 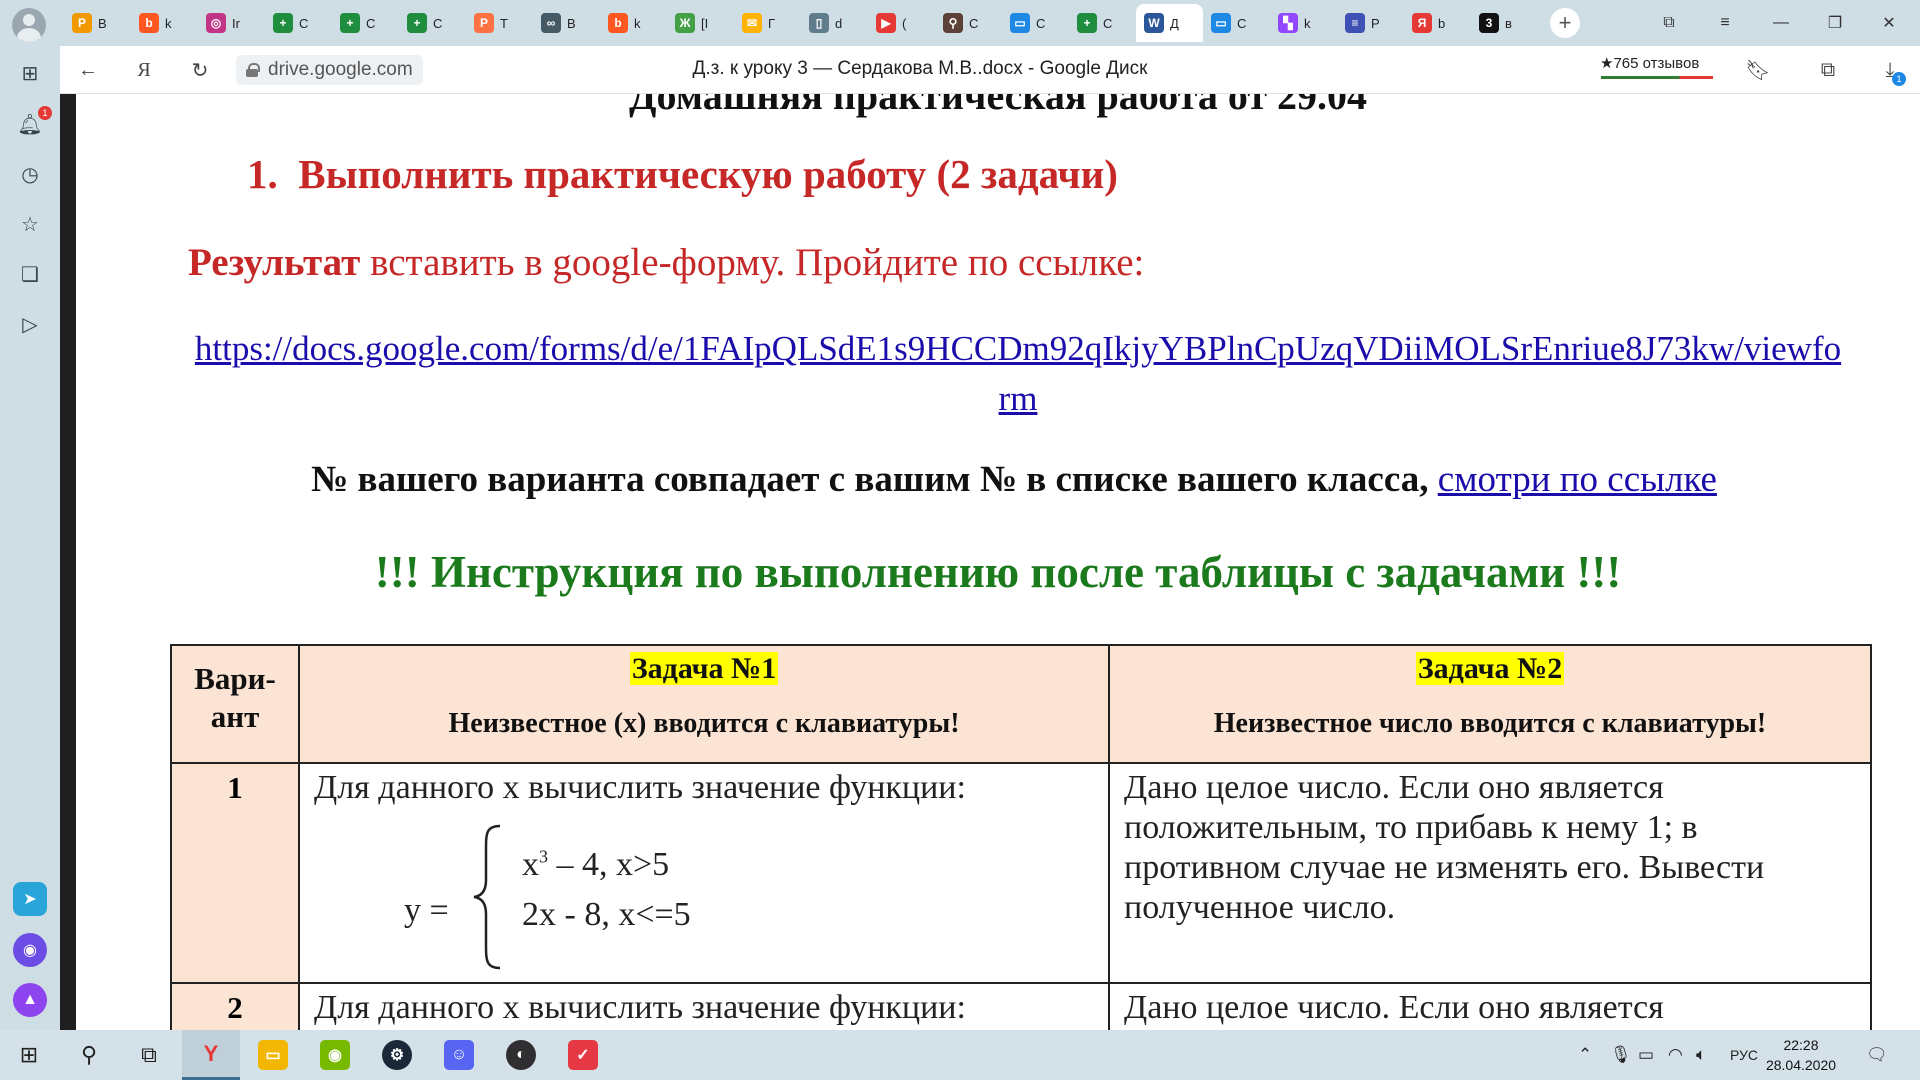 What do you see at coordinates (97, 23) in the screenshot?
I see `browser-tab: PB` at bounding box center [97, 23].